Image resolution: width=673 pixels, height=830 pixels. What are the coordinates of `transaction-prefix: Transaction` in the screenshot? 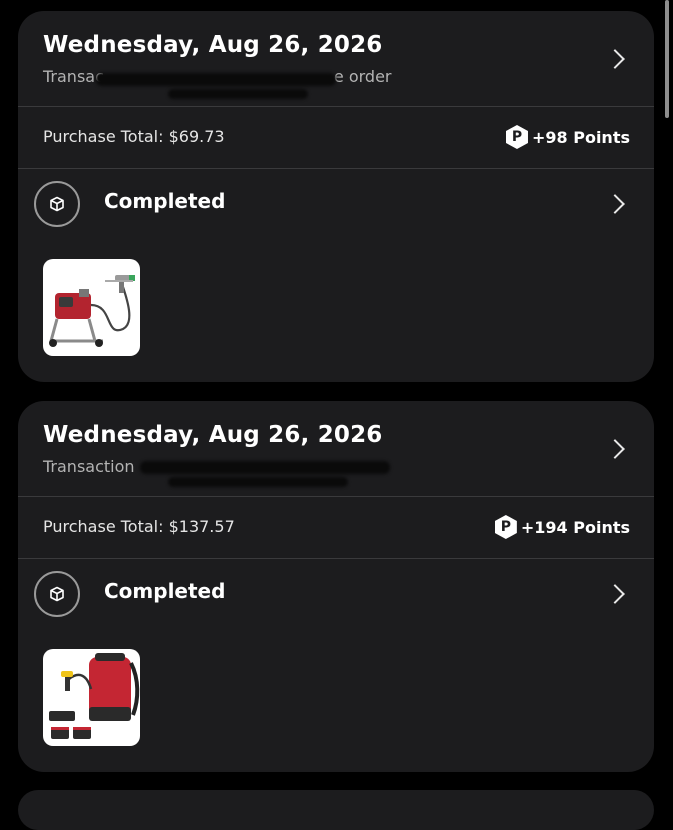 It's located at (89, 466).